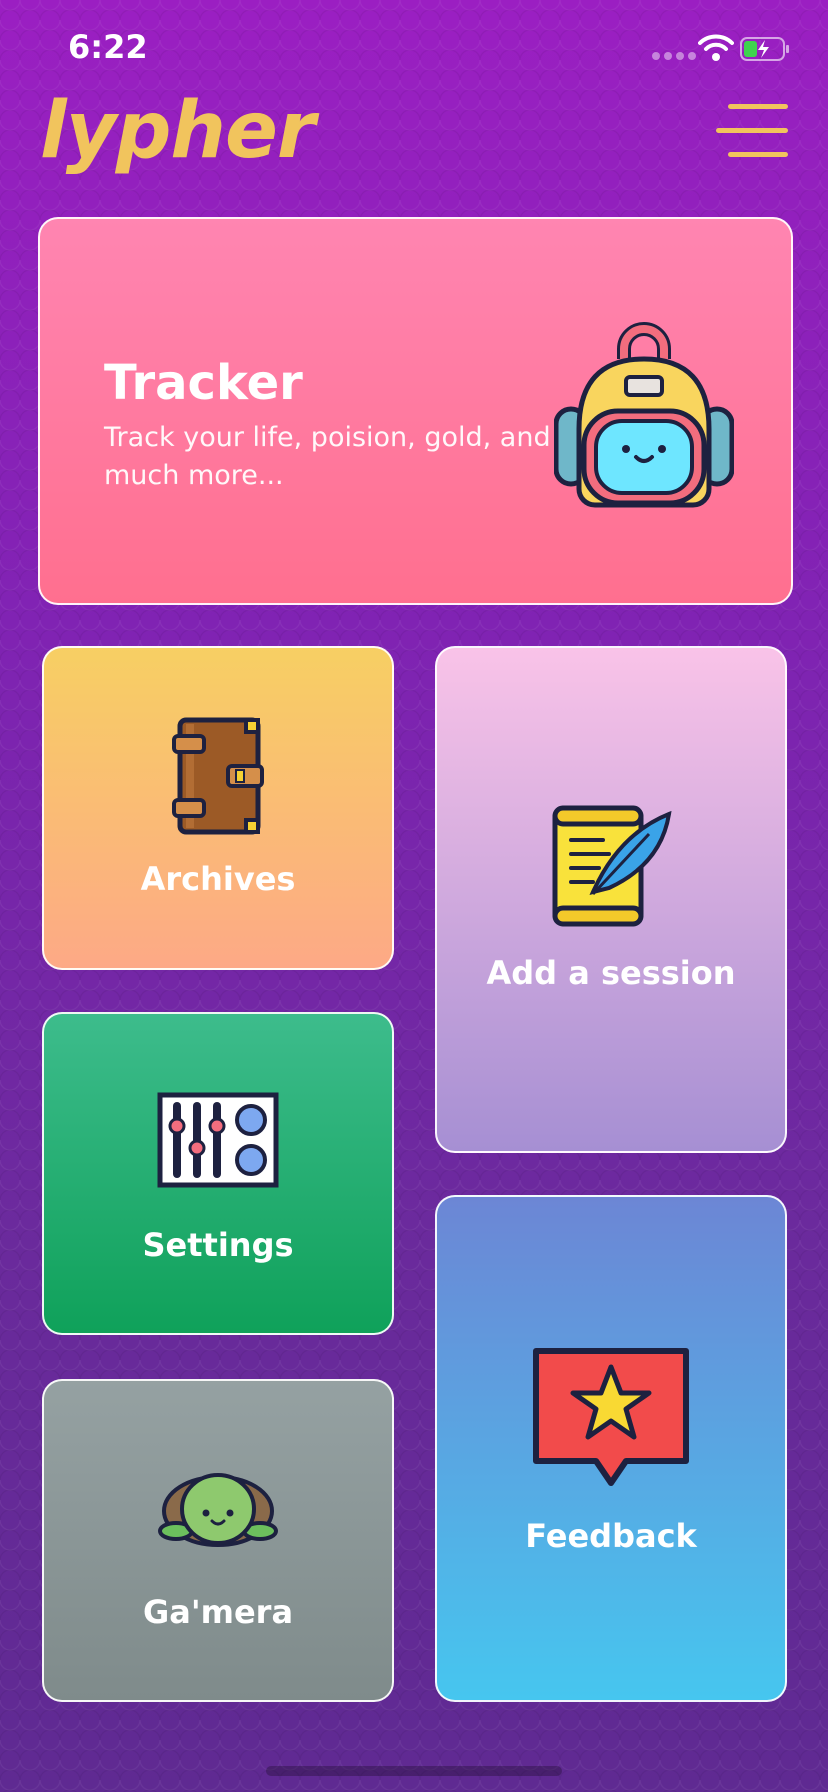 The height and width of the screenshot is (1792, 828). I want to click on archives-label: Archives, so click(218, 879).